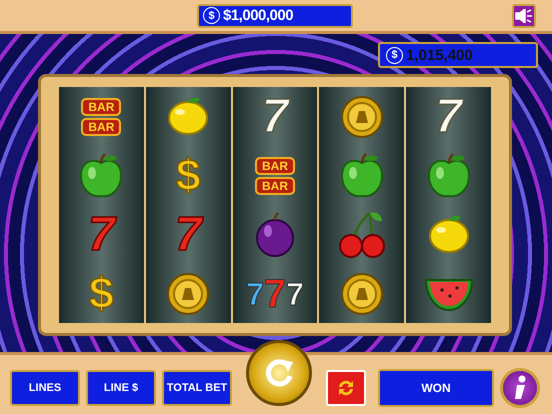  Describe the element at coordinates (197, 388) in the screenshot. I see `bet-control-button: TOTAL BET` at that location.